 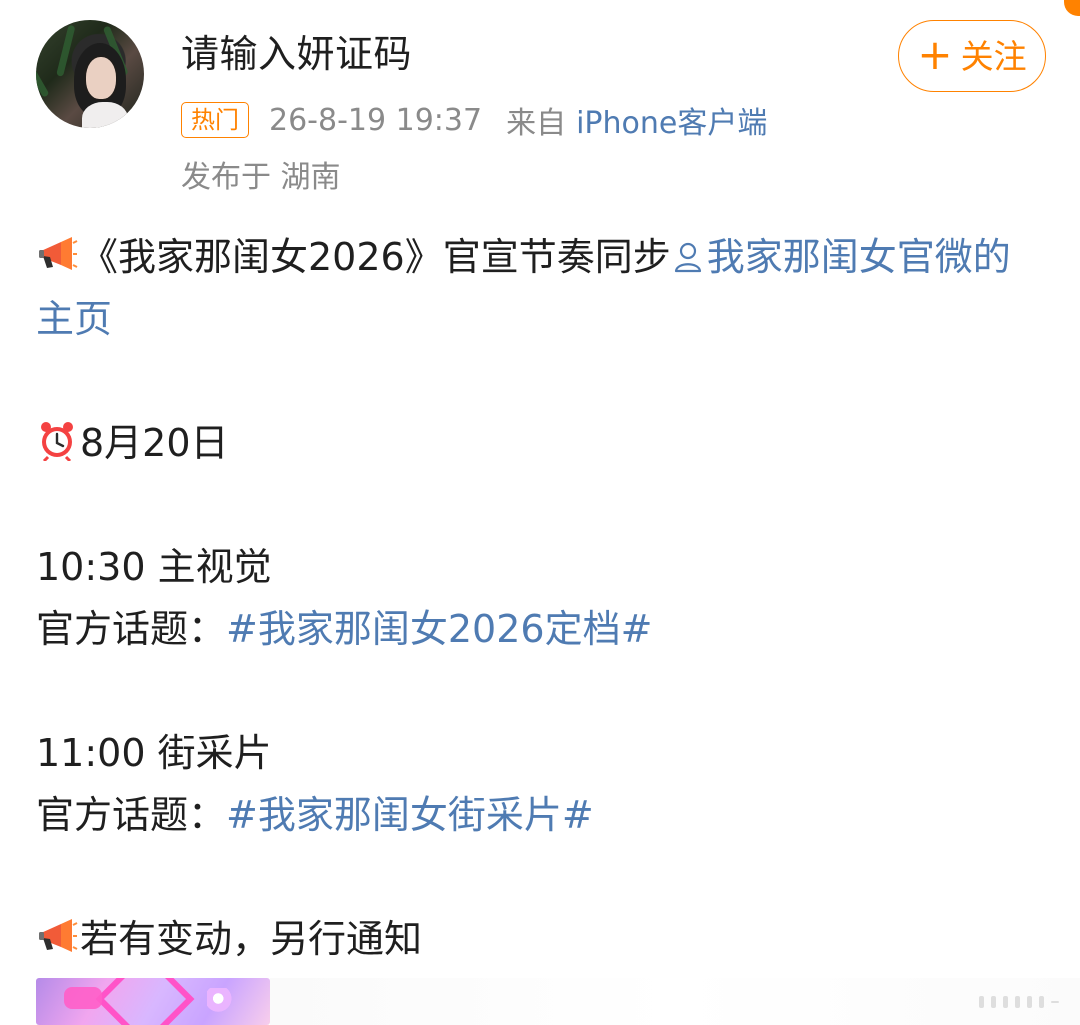 What do you see at coordinates (261, 177) in the screenshot?
I see `post-location: 发布于 湖南` at bounding box center [261, 177].